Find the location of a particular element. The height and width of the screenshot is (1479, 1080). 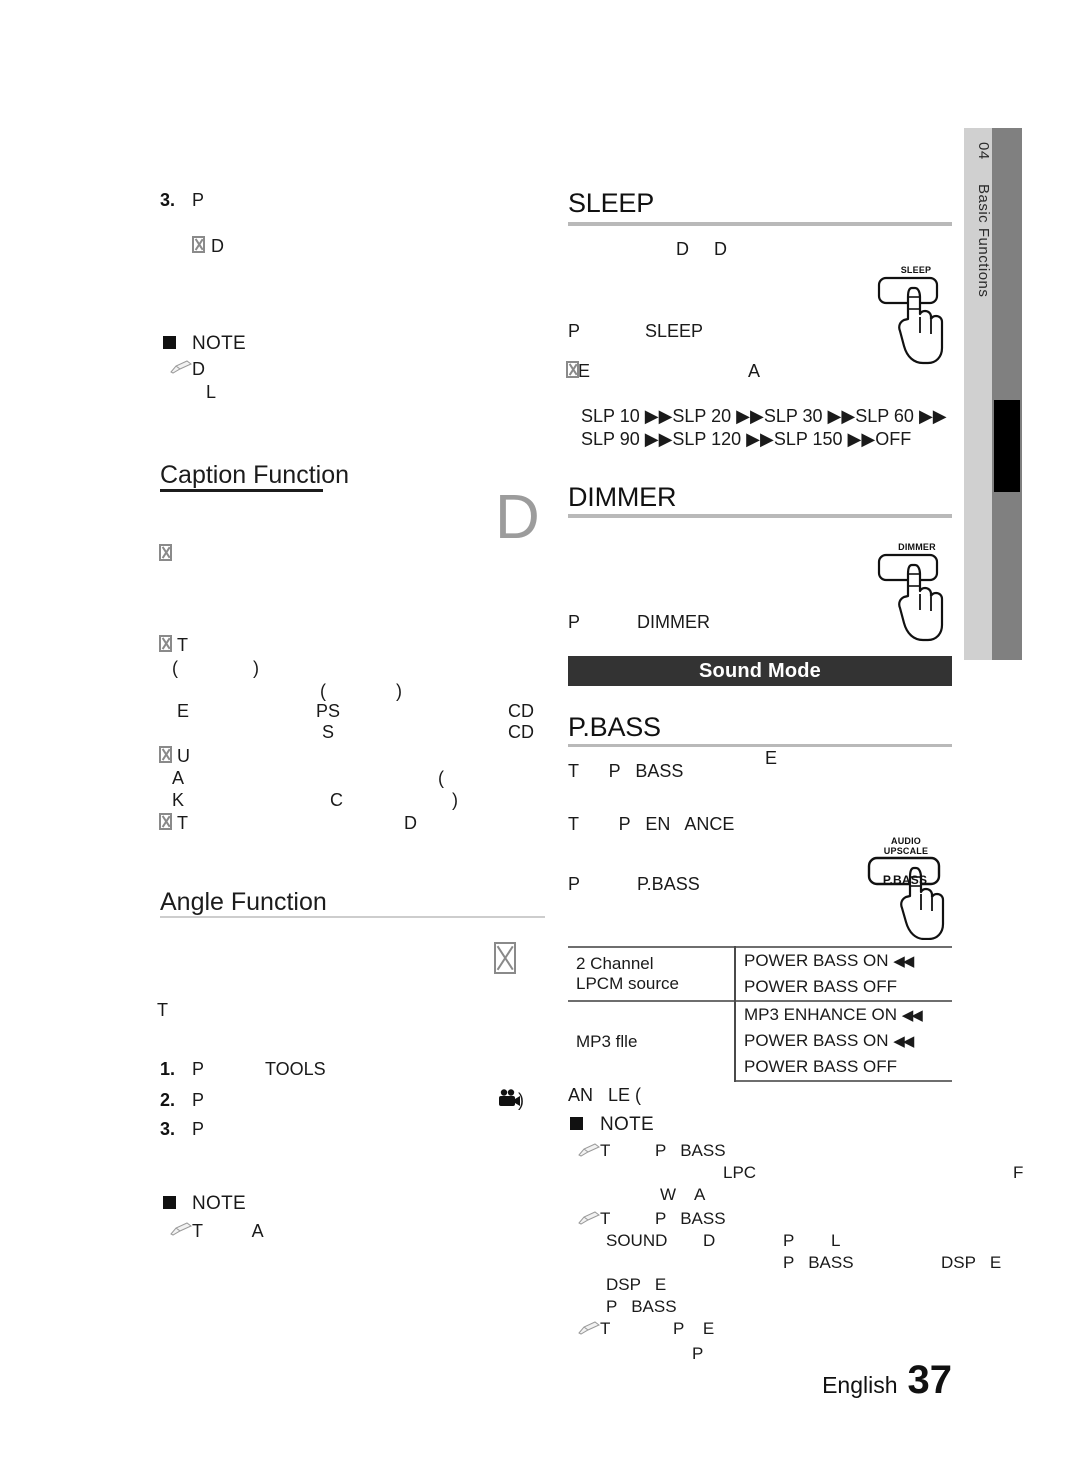

note1-line-1: L is located at coordinates (211, 392).